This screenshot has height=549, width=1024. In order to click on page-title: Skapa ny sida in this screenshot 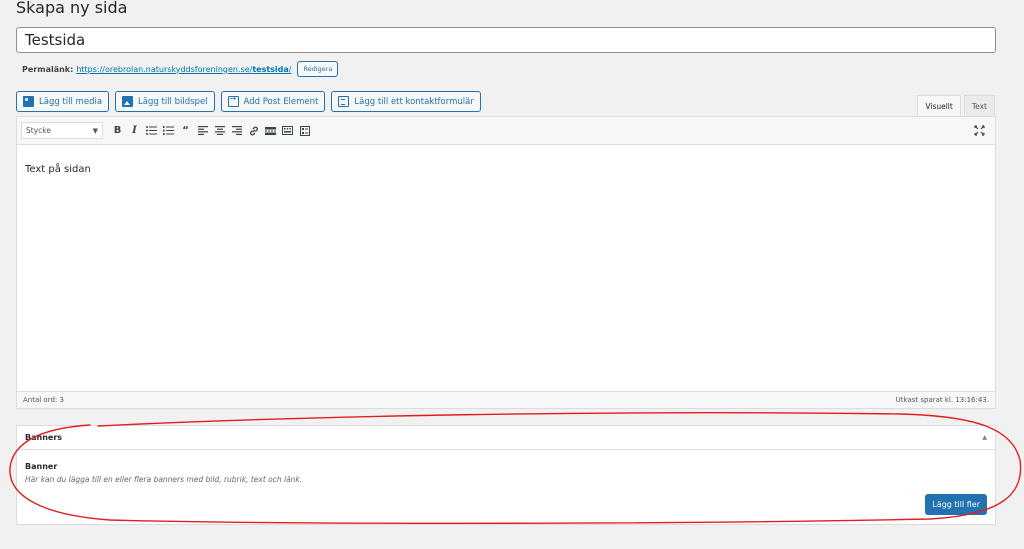, I will do `click(72, 8)`.